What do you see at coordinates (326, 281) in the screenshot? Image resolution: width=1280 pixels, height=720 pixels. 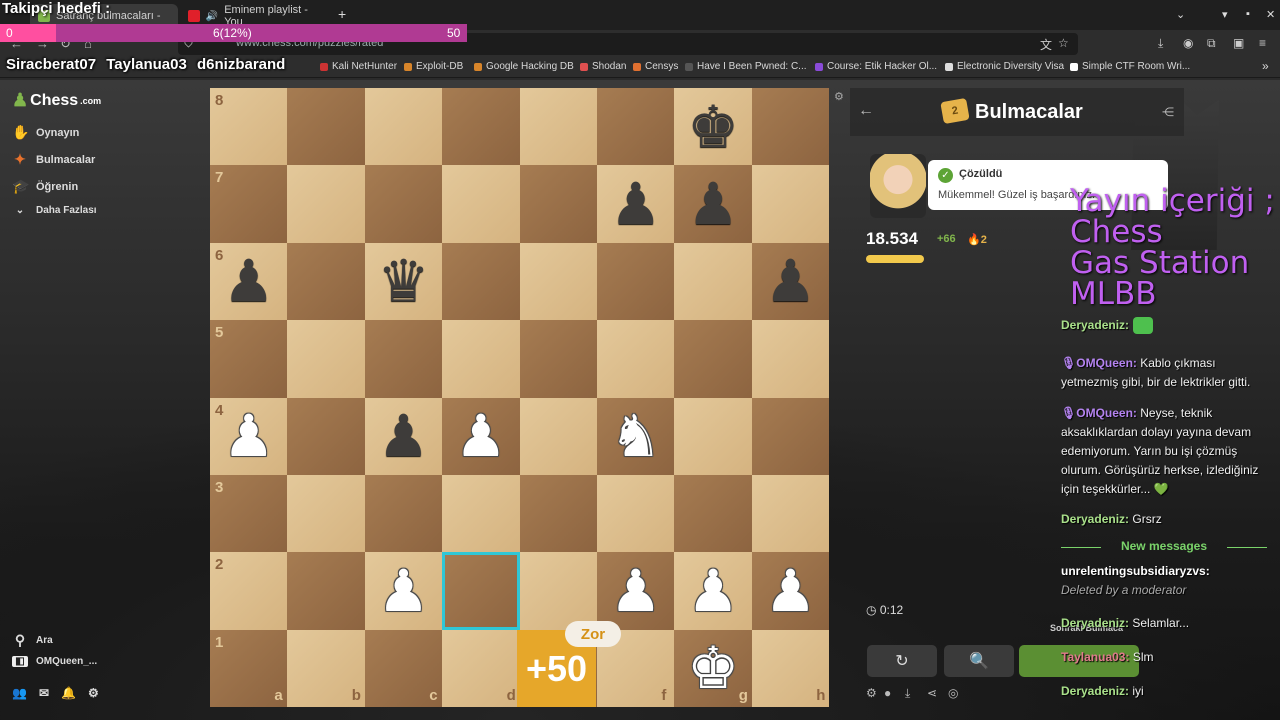 I see `square-b6` at bounding box center [326, 281].